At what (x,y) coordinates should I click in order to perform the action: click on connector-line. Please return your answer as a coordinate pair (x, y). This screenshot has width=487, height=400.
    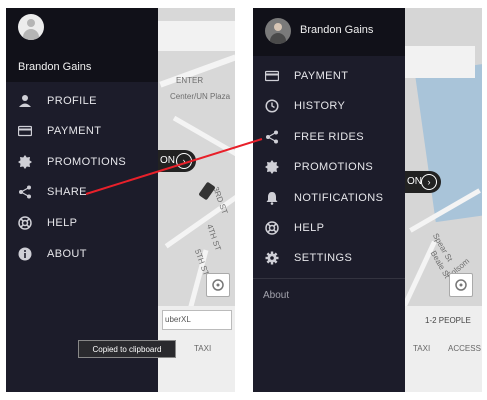
    Looking at the image, I should click on (174, 166).